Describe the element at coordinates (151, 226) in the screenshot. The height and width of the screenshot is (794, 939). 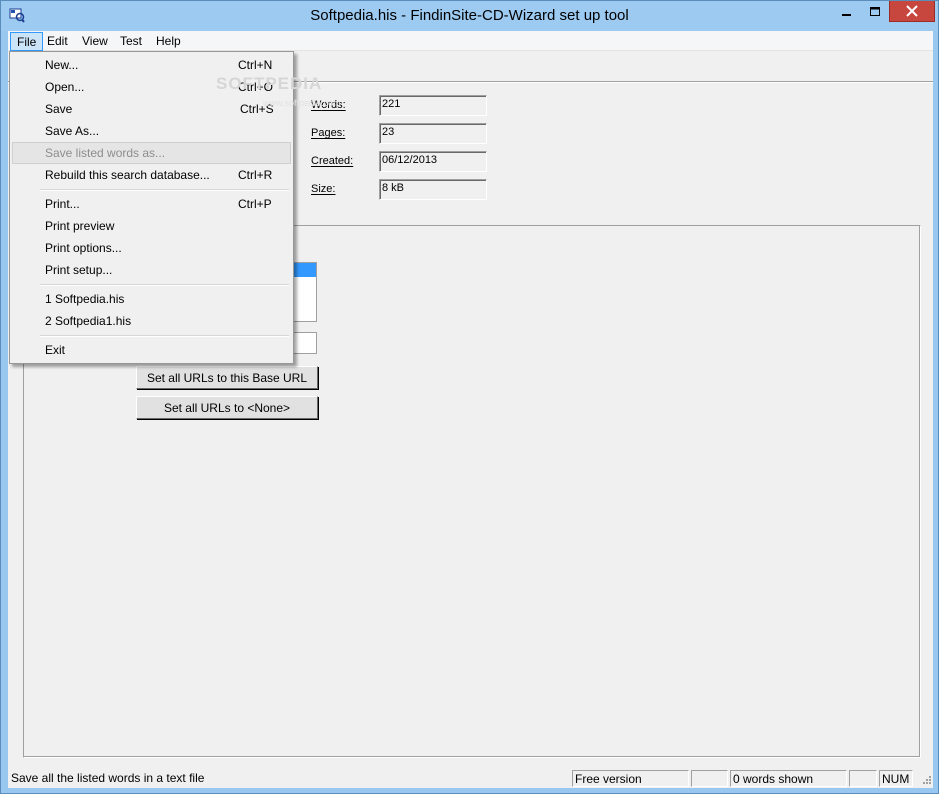
I see `menu-item-print-preview: Print preview` at that location.